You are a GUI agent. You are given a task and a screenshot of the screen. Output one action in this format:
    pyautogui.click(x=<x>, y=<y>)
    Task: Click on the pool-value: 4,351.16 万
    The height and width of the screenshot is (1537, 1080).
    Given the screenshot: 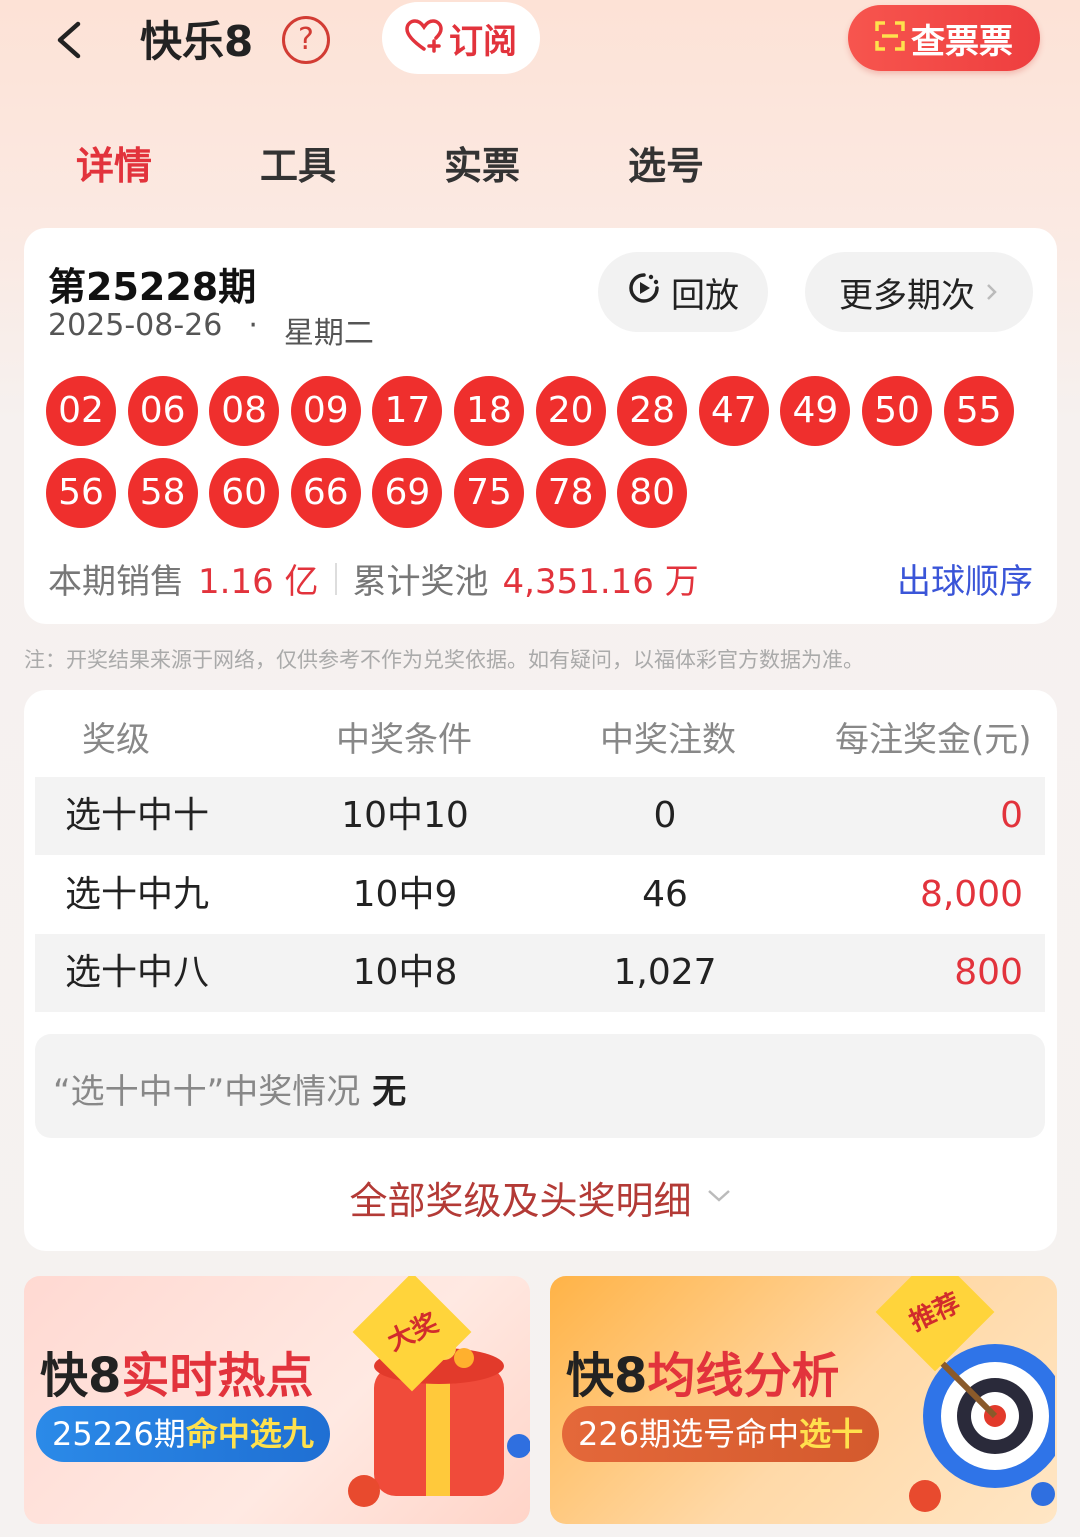 What is the action you would take?
    pyautogui.click(x=600, y=582)
    